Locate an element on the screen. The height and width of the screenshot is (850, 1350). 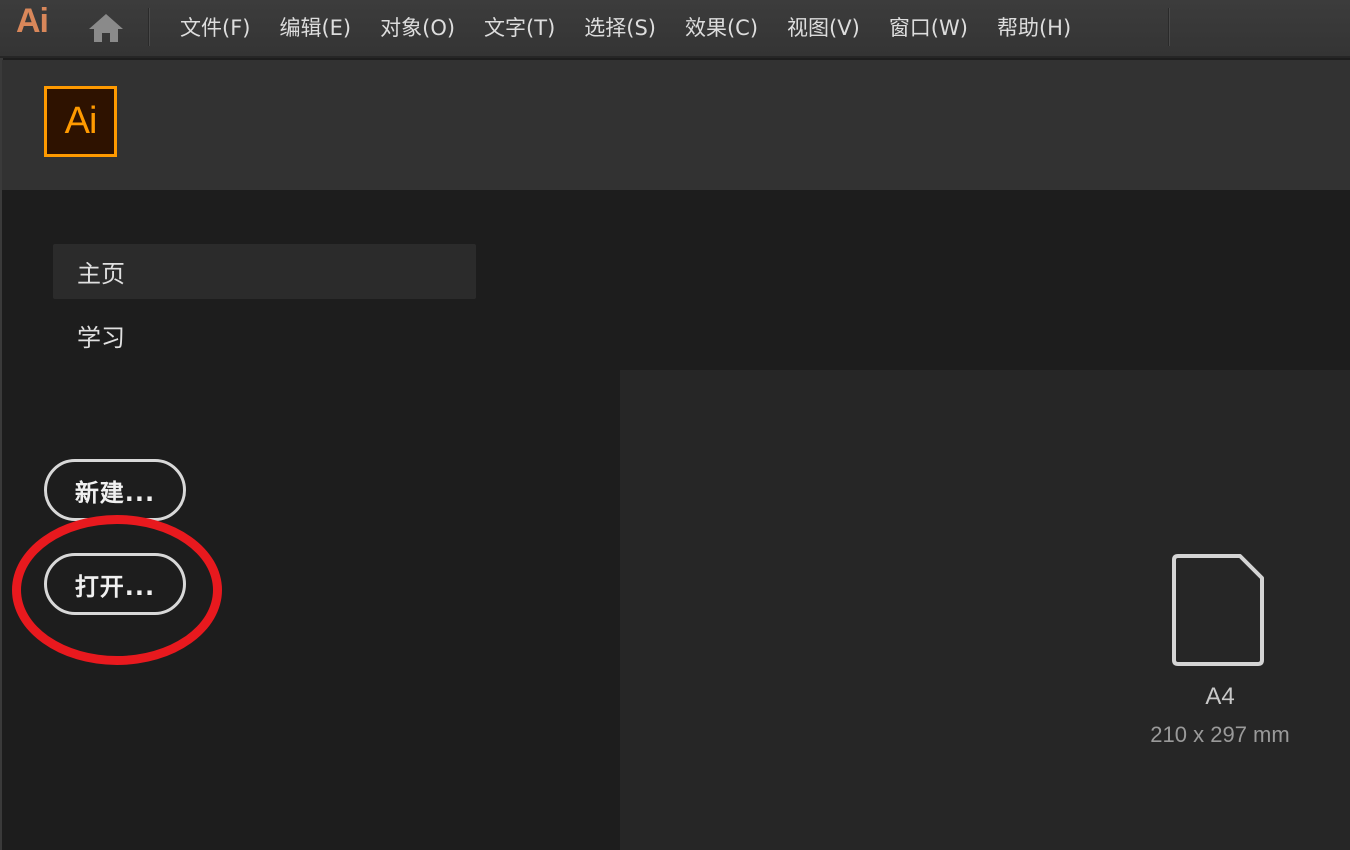
ai-product-badge: Ai is located at coordinates (80, 121).